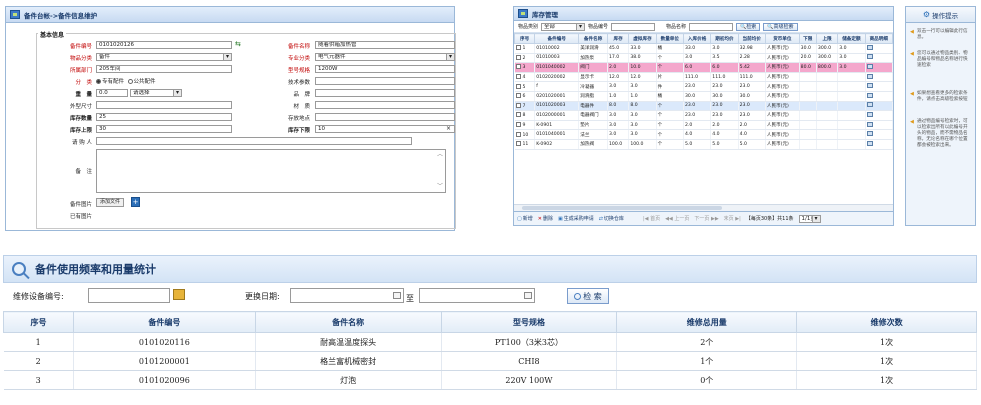 The height and width of the screenshot is (405, 981). Describe the element at coordinates (179, 294) in the screenshot. I see `folder-icon` at that location.